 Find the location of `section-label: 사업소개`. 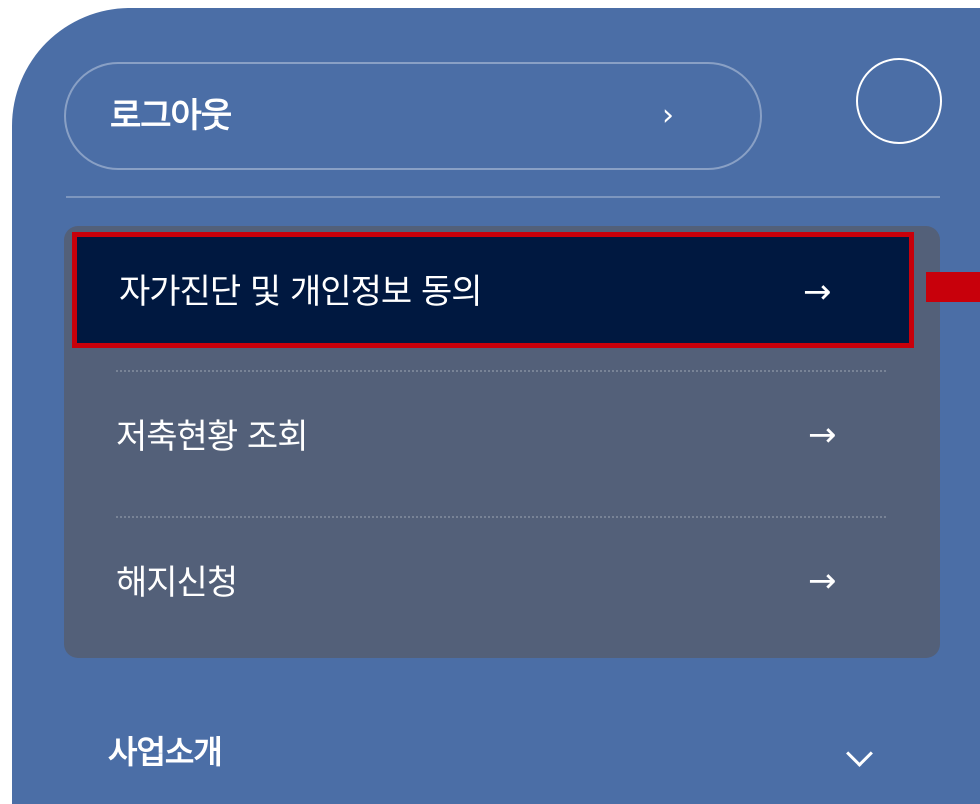

section-label: 사업소개 is located at coordinates (165, 752).